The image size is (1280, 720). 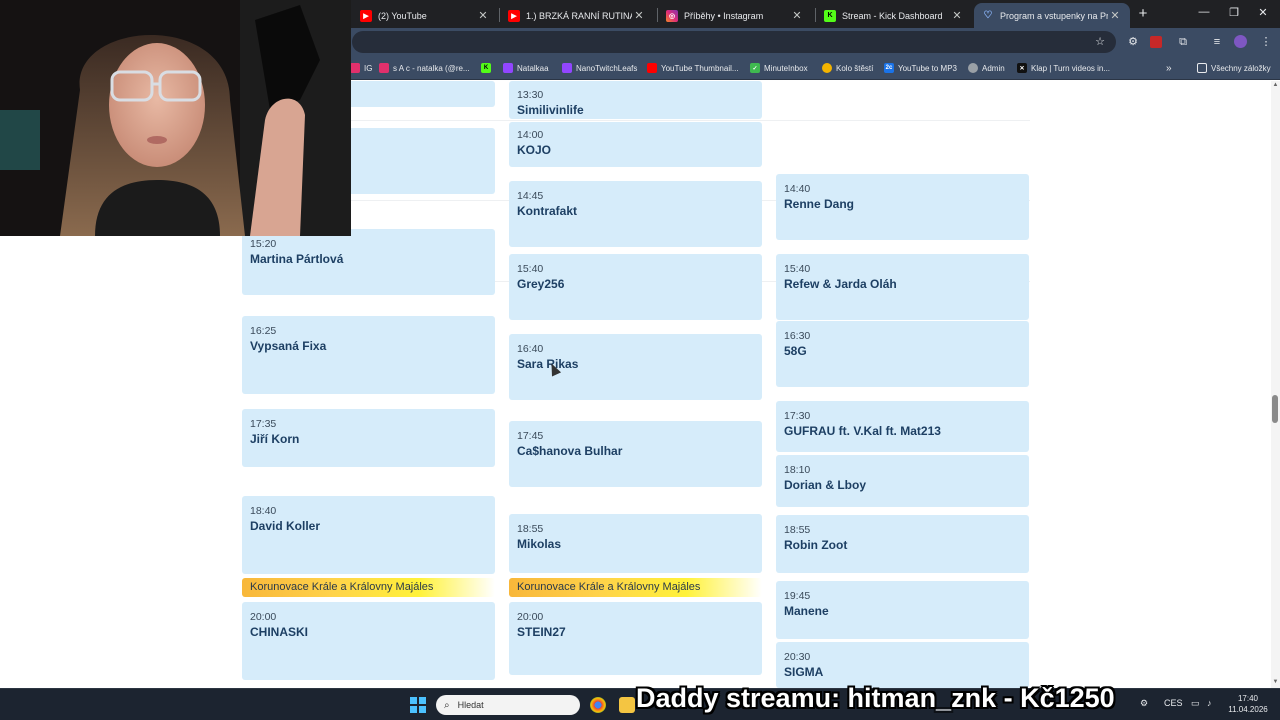 I want to click on extension-icon: ⚙, so click(x=1133, y=42).